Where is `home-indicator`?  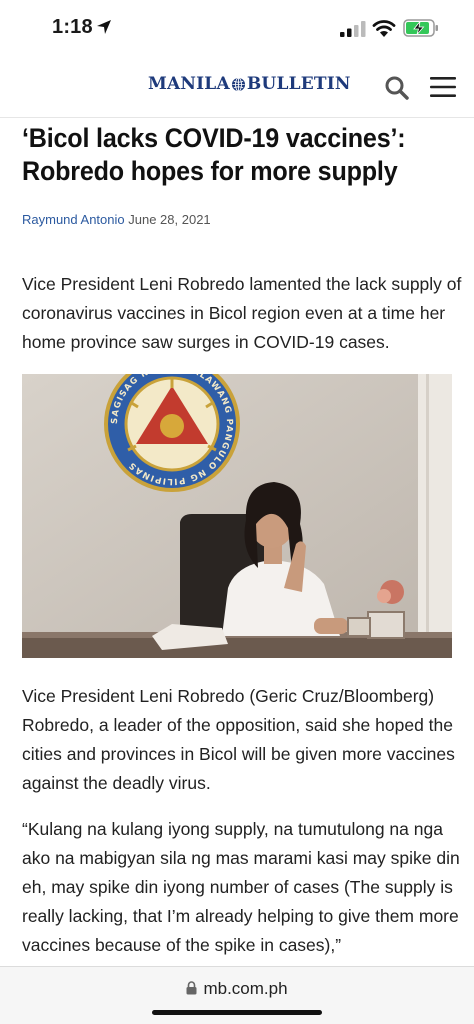 home-indicator is located at coordinates (237, 1012).